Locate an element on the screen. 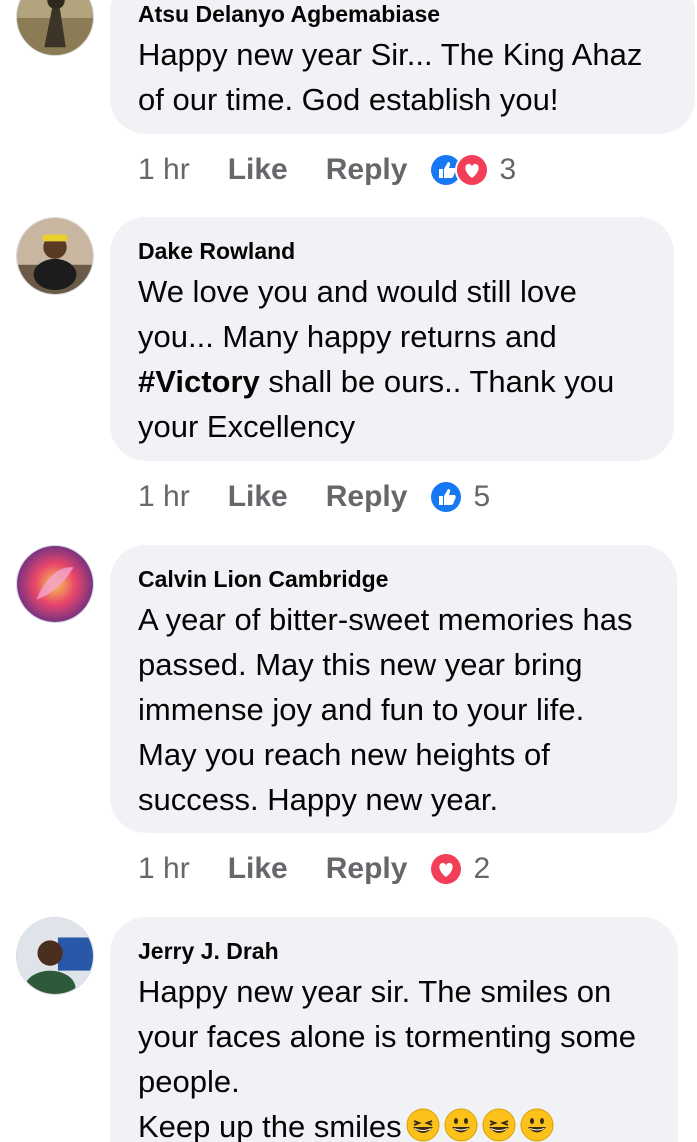 The image size is (697, 1142). reactions-summary: 5 is located at coordinates (459, 497).